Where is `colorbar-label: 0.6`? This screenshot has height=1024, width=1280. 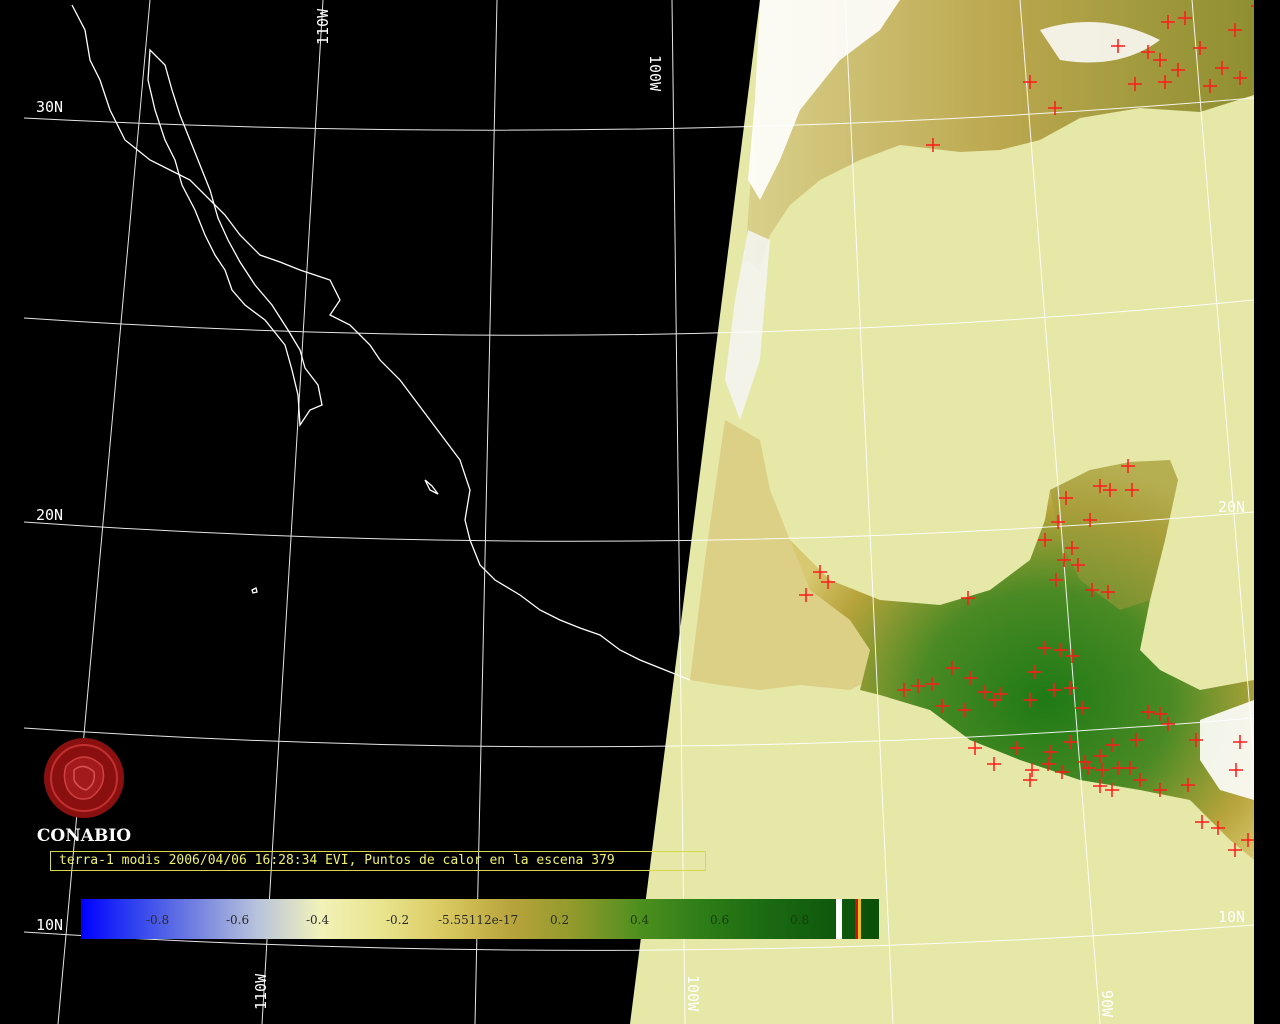
colorbar-label: 0.6 is located at coordinates (720, 920).